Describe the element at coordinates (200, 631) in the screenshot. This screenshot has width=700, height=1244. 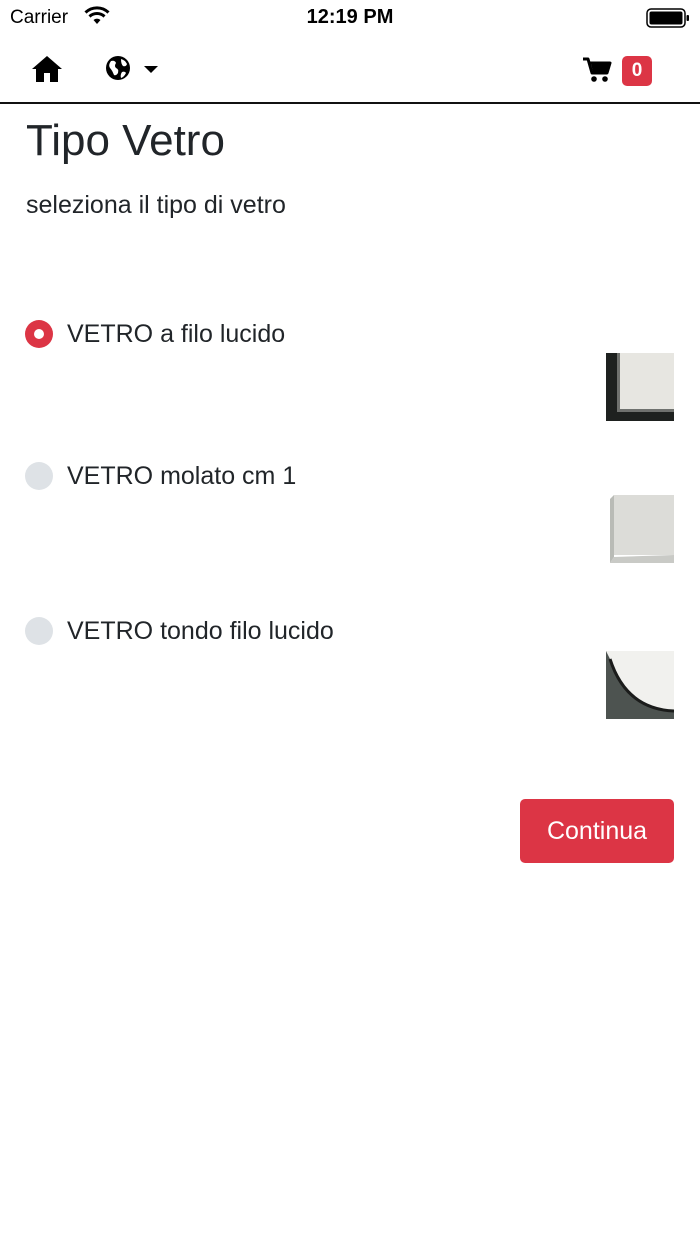
I see `option-label: VETRO tondo filo lucido` at that location.